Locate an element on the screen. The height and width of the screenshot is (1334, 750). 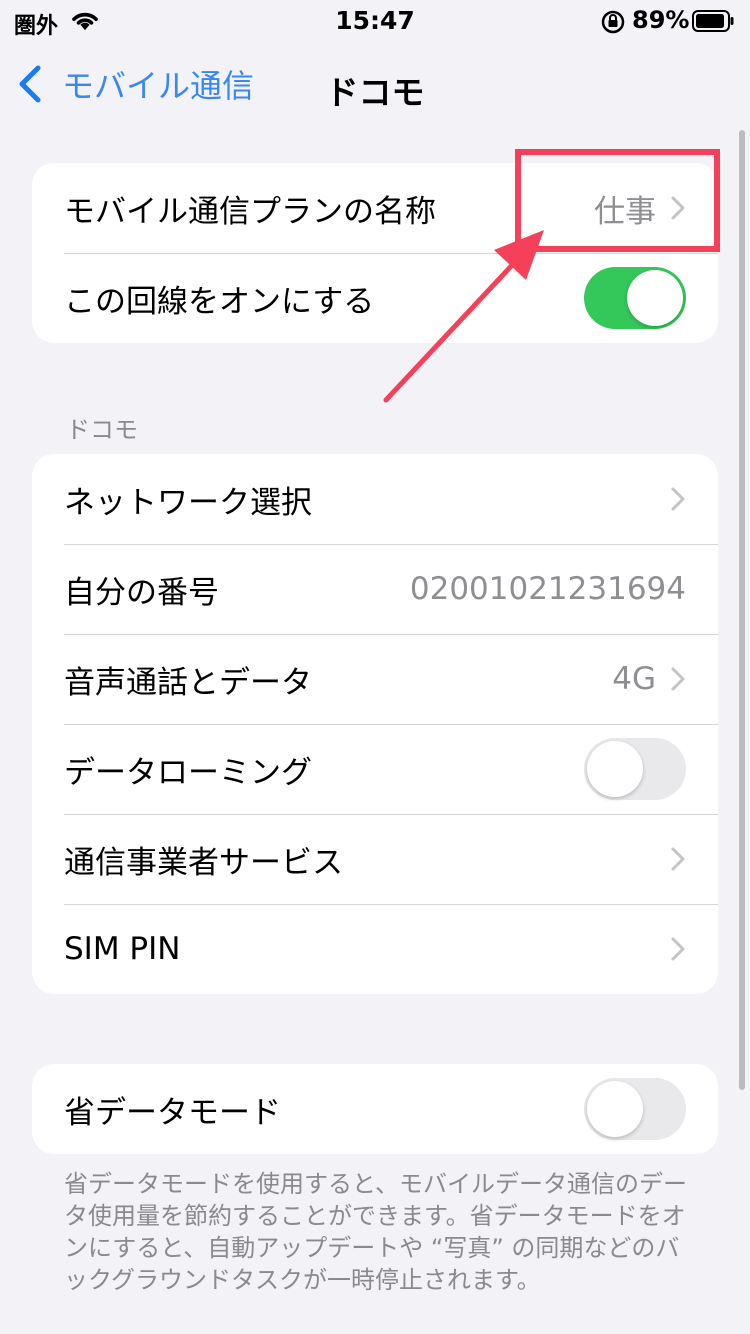
line-on-toggle is located at coordinates (635, 298).